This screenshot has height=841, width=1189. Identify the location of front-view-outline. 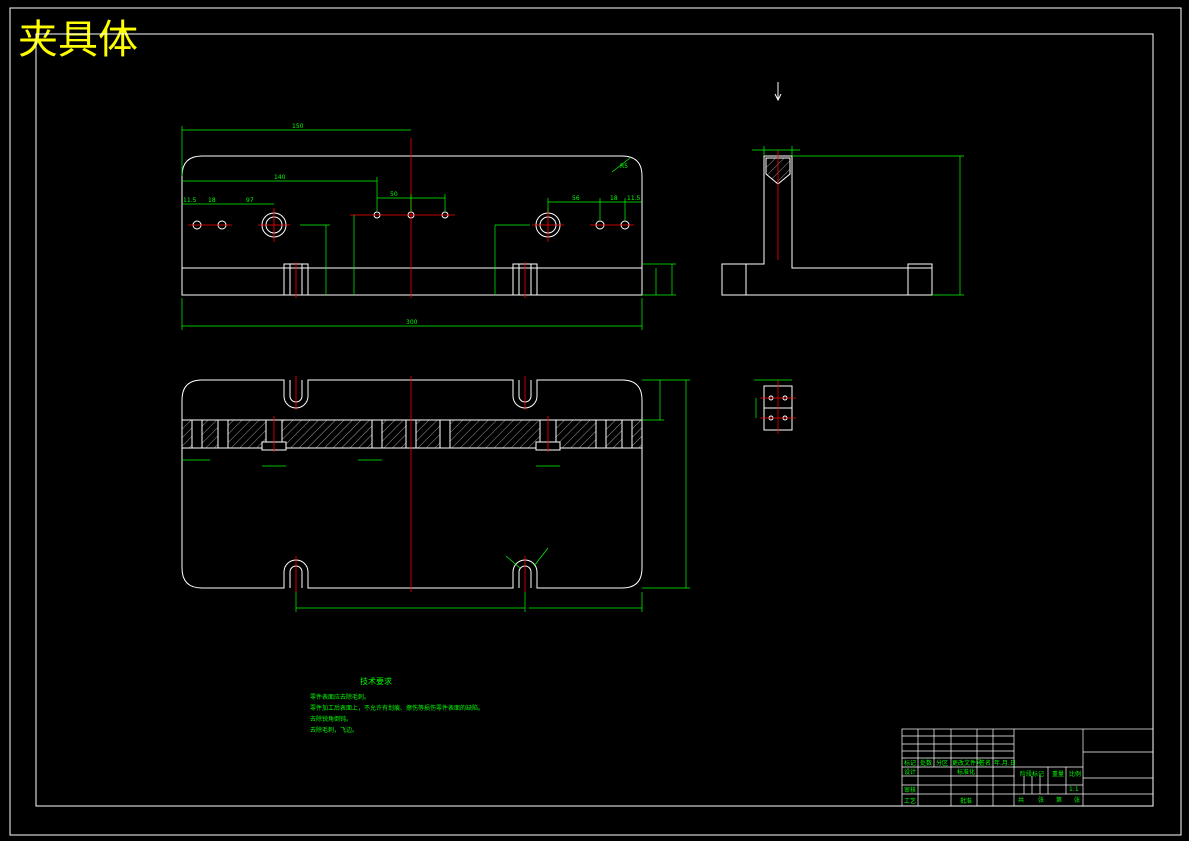
(412, 225).